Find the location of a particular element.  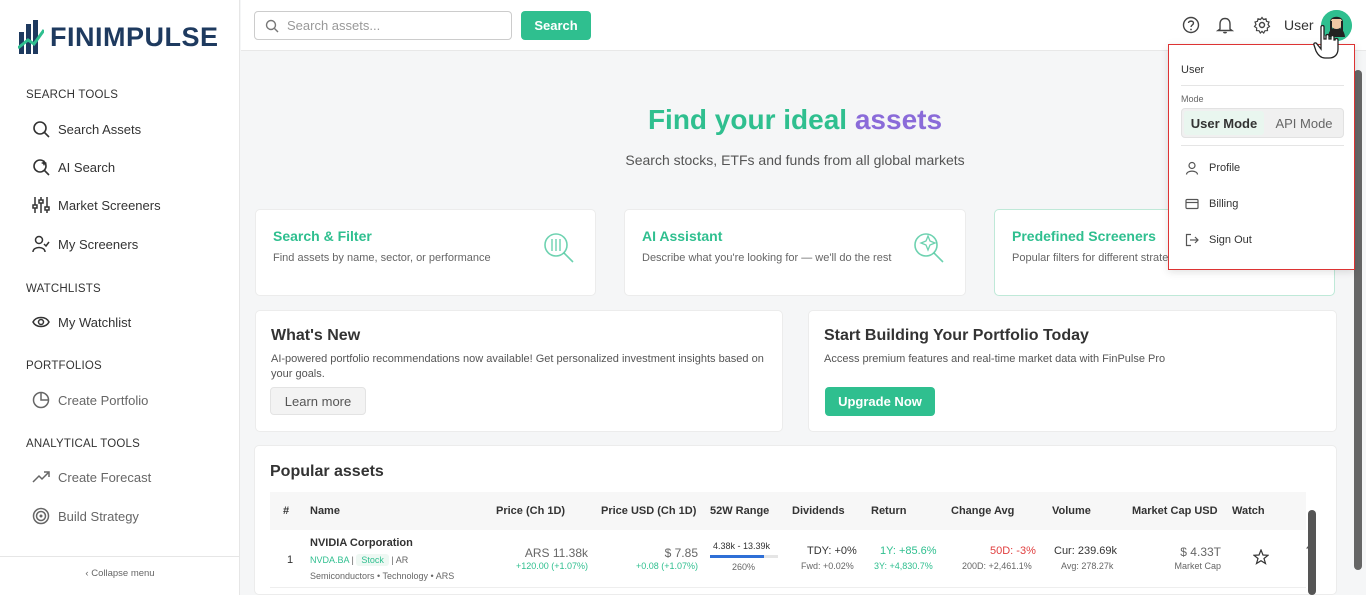

menu-item-profile: Profile is located at coordinates (1212, 168).